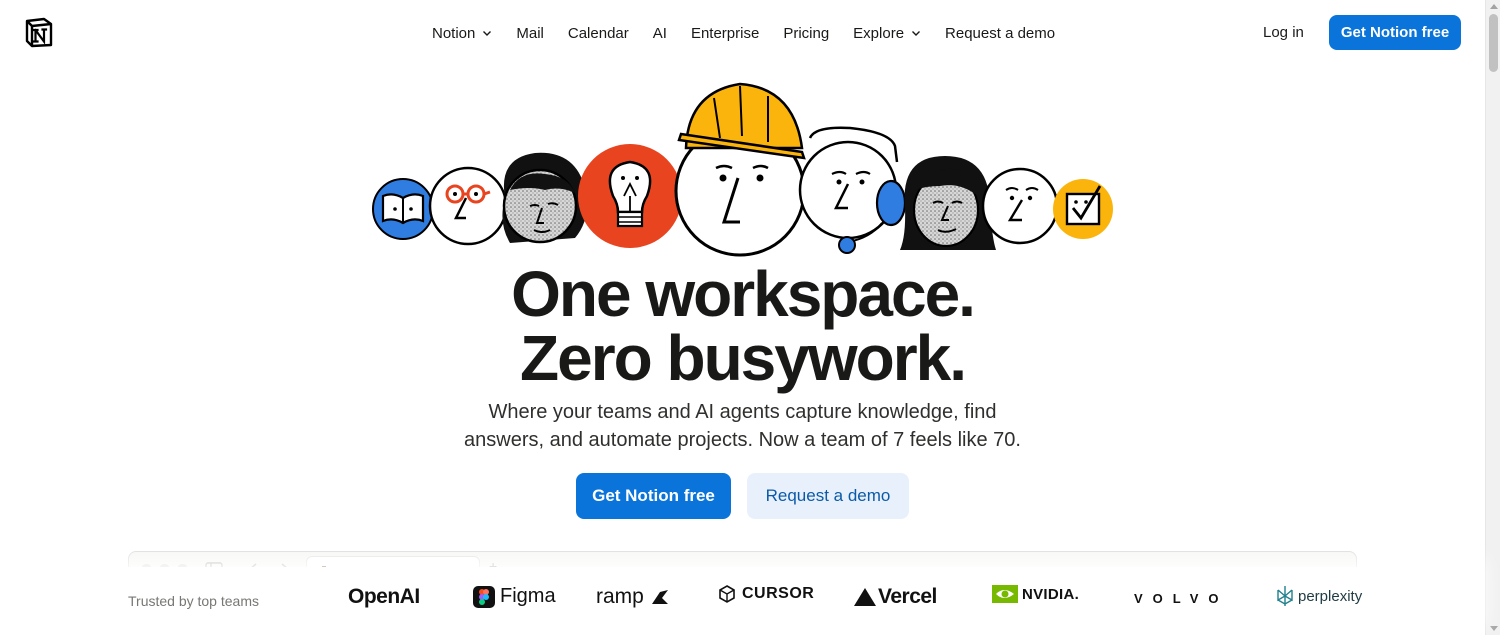 Image resolution: width=1500 pixels, height=635 pixels. I want to click on brand-name: perplexity, so click(1330, 596).